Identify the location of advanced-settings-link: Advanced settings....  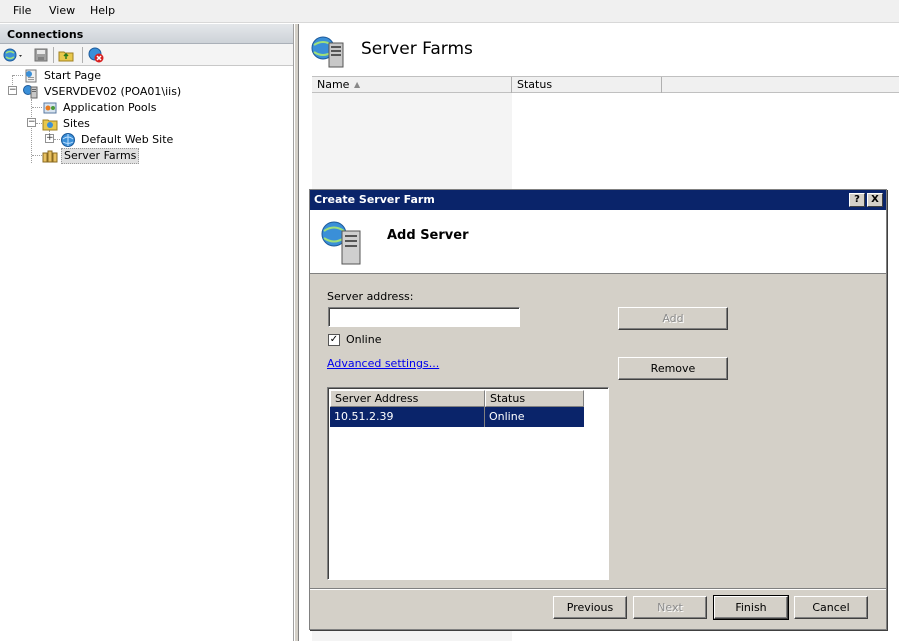
(383, 363).